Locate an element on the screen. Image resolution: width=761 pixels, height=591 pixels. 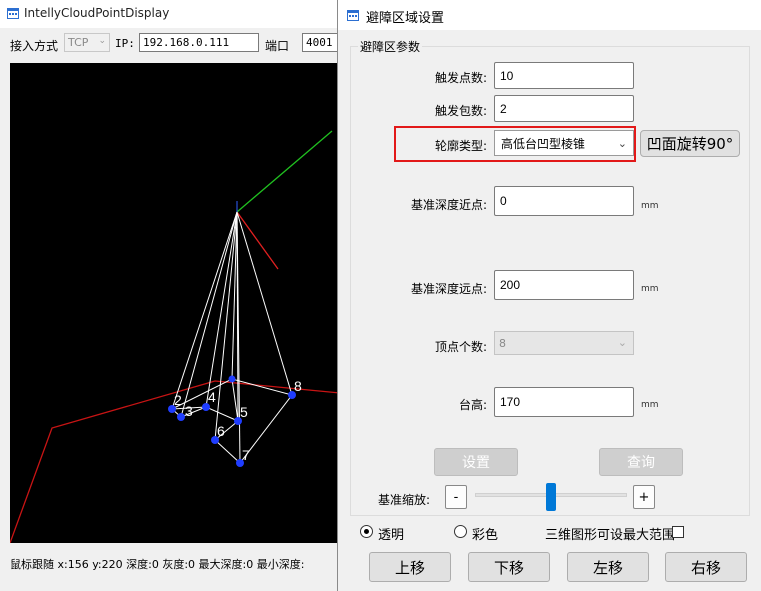
transparent-radio is located at coordinates (366, 531).